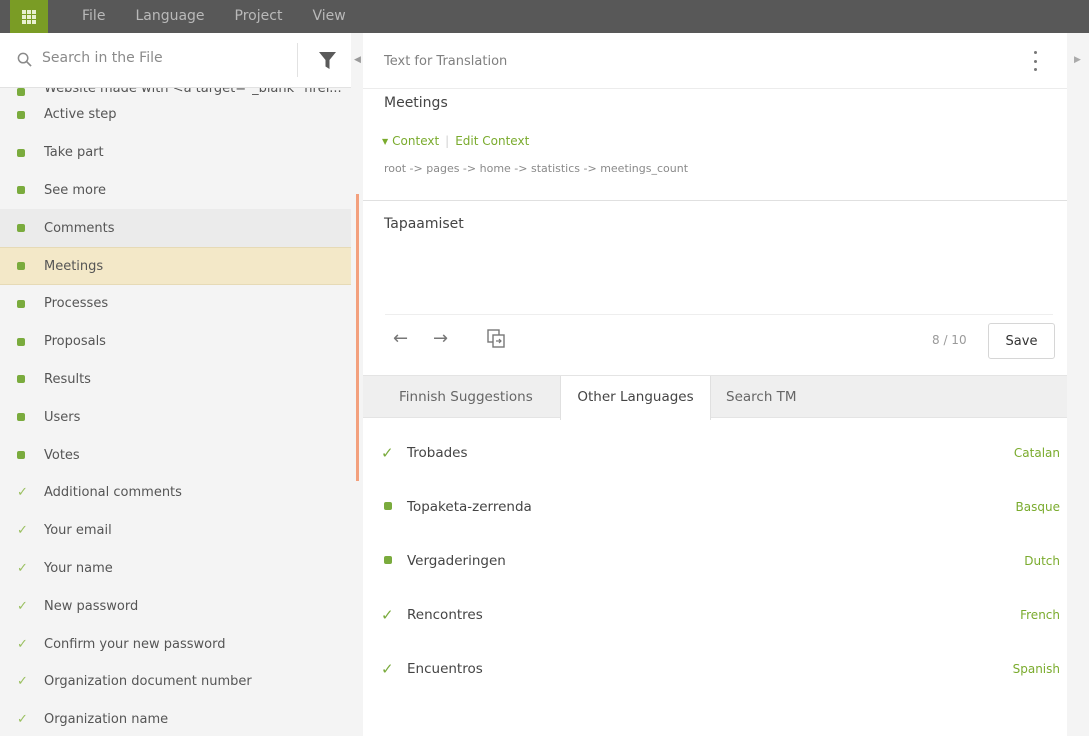  What do you see at coordinates (76, 304) in the screenshot?
I see `list-item-label: Processes` at bounding box center [76, 304].